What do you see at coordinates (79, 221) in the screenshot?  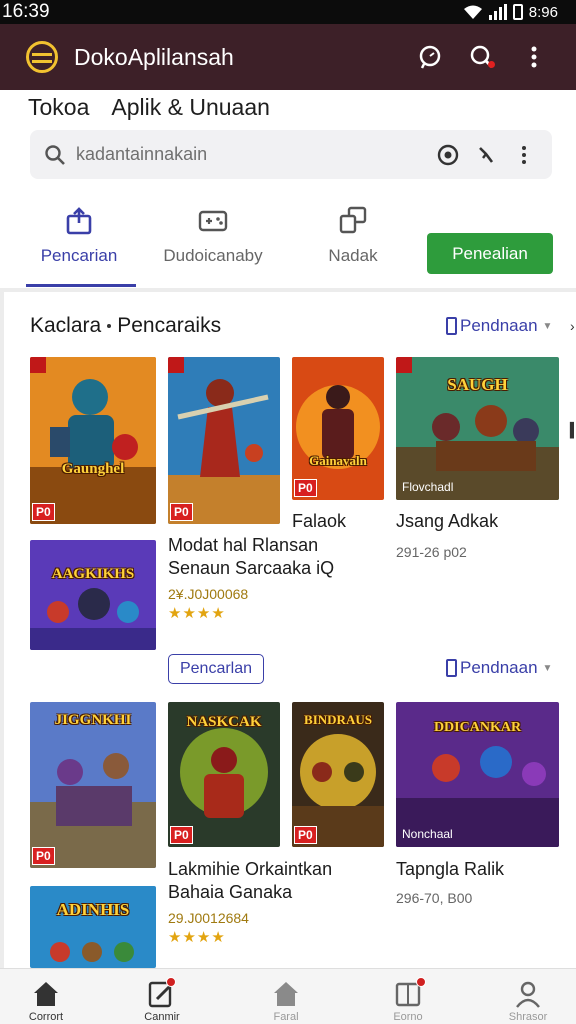 I see `upload-box-icon` at bounding box center [79, 221].